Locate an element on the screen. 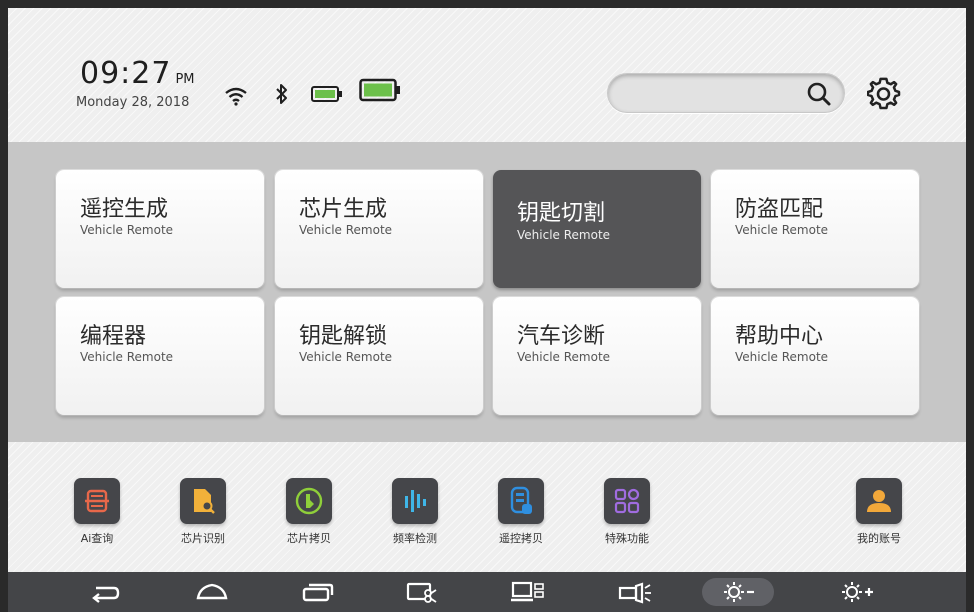  tile-remote-generate: 遥控生成 Vehicle Remote is located at coordinates (160, 229).